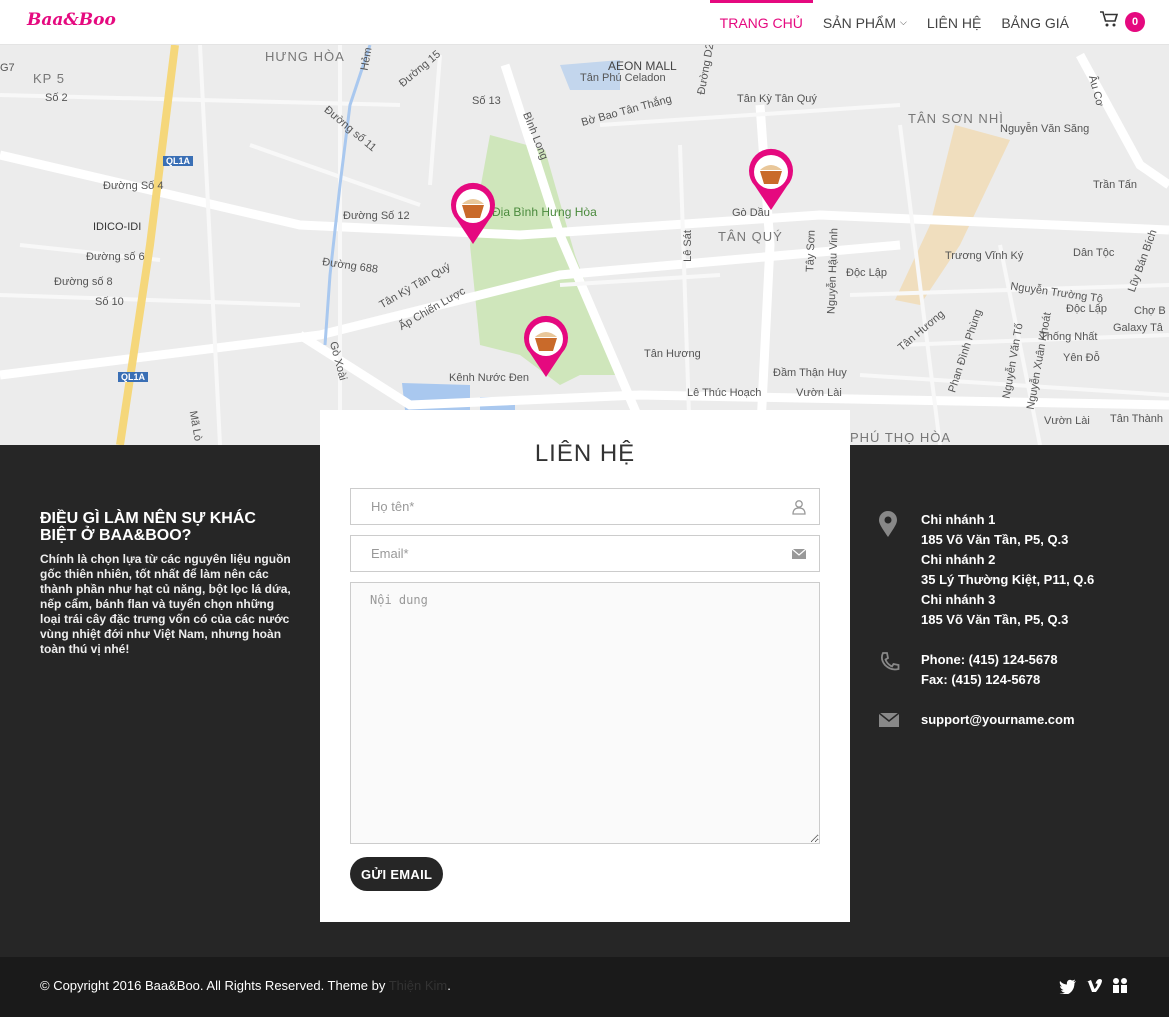 This screenshot has width=1169, height=1017. What do you see at coordinates (585, 453) in the screenshot?
I see `contact-form-title: LIÊN HỆ` at bounding box center [585, 453].